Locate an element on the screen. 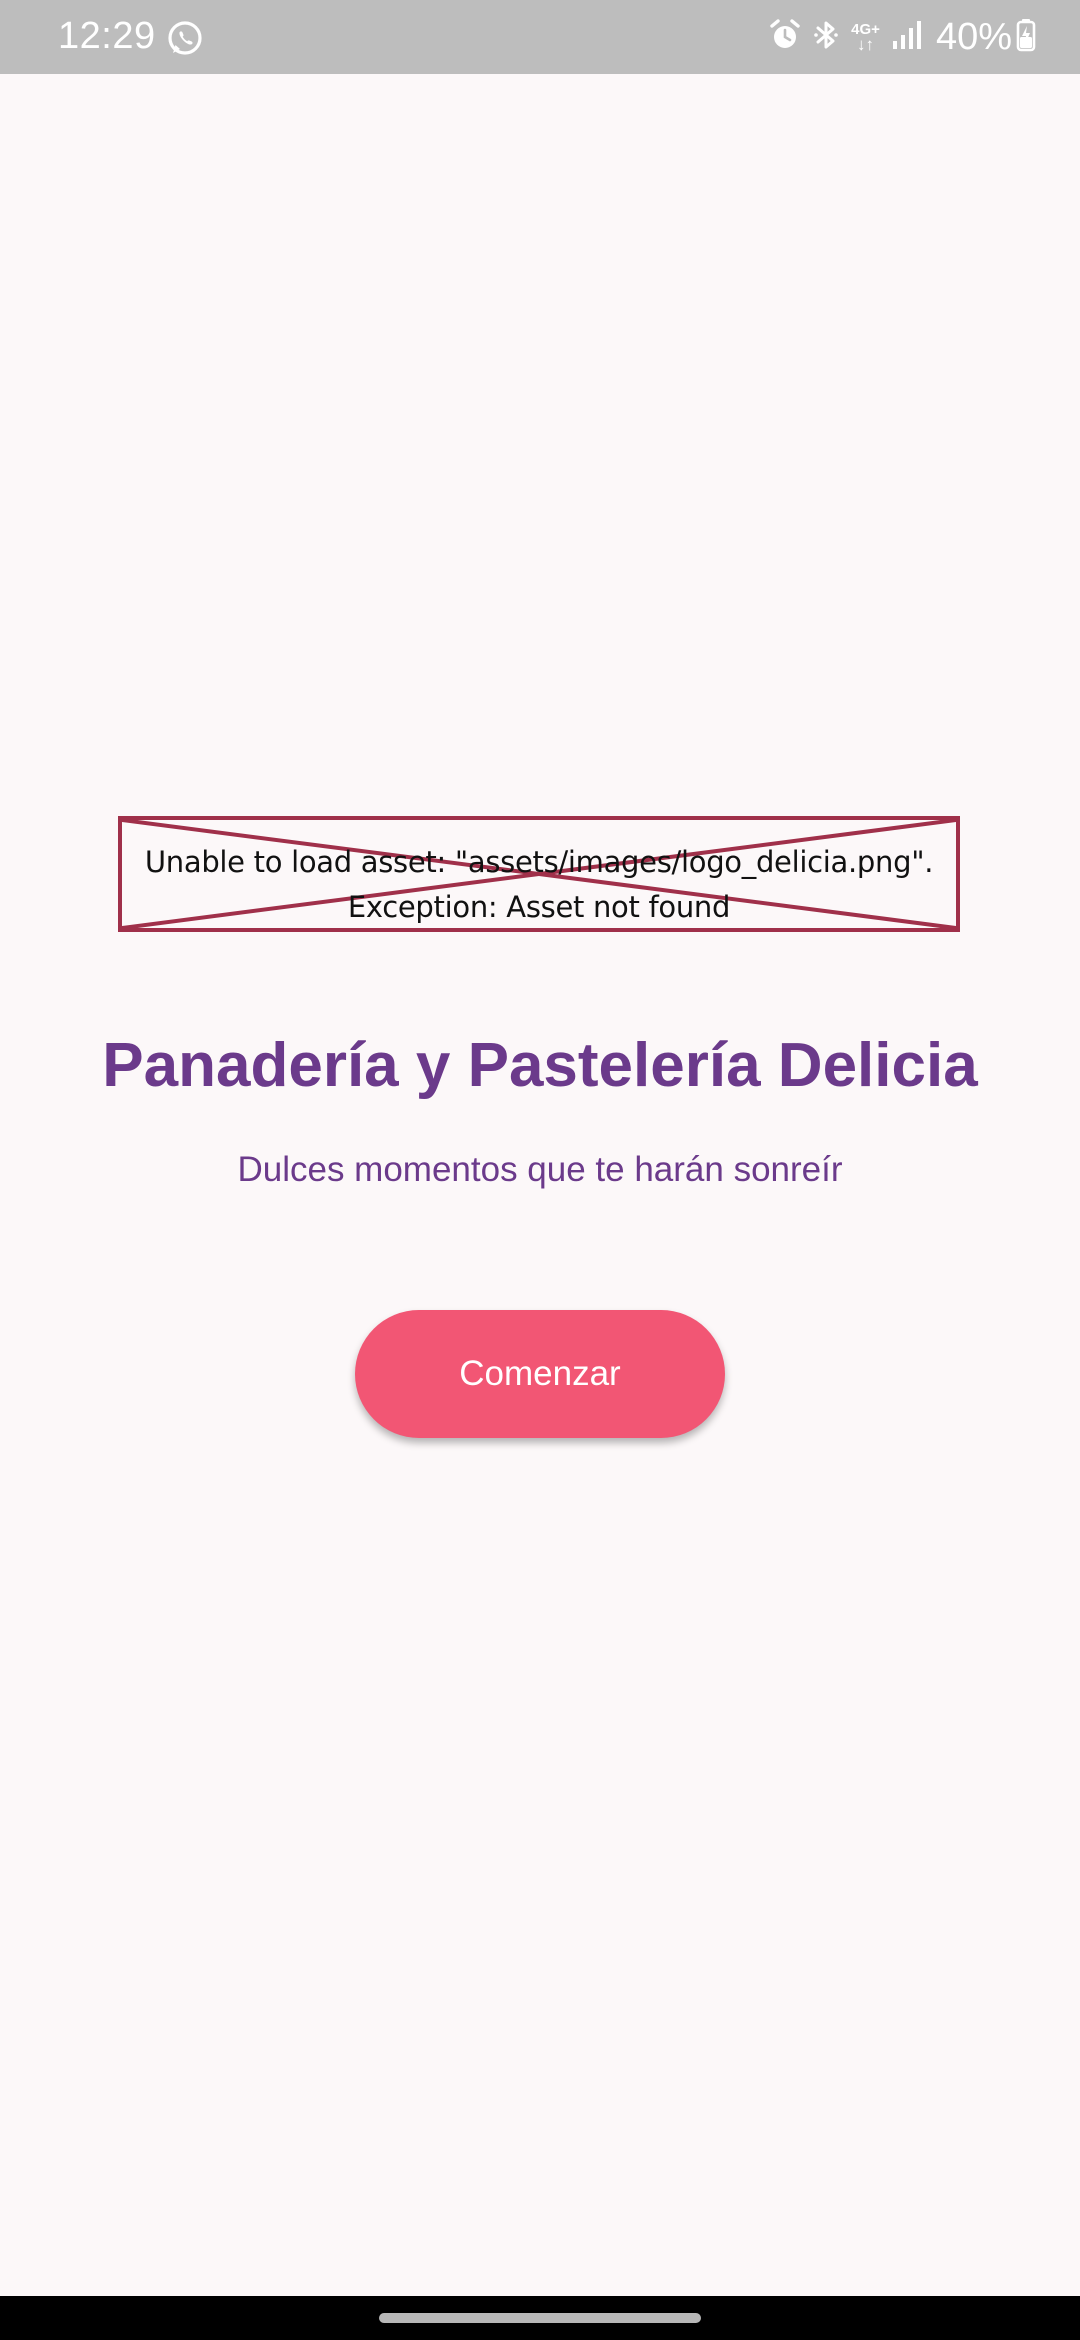  status-bar: 12:29 4G+ ↓↑ 40% is located at coordinates (540, 37).